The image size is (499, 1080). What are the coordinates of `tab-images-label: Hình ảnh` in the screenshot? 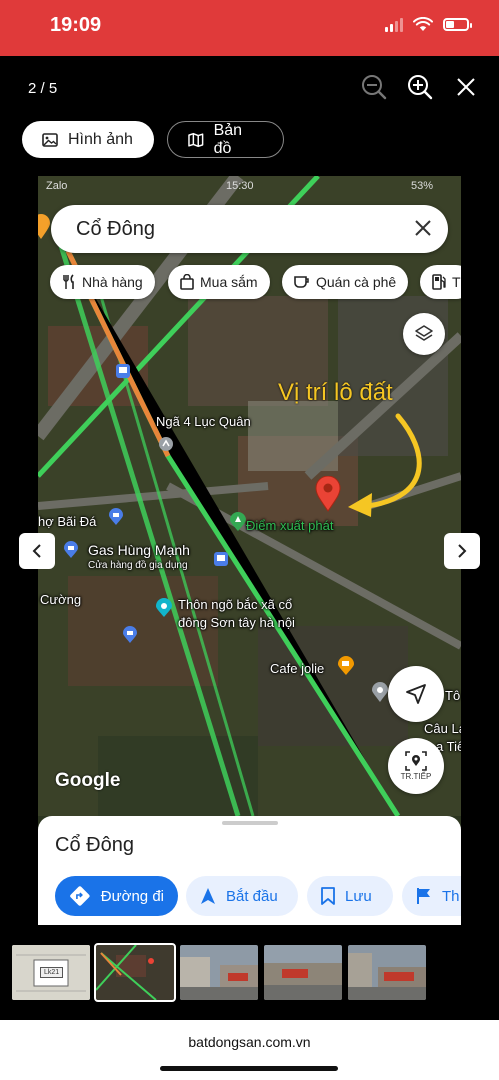 It's located at (100, 139).